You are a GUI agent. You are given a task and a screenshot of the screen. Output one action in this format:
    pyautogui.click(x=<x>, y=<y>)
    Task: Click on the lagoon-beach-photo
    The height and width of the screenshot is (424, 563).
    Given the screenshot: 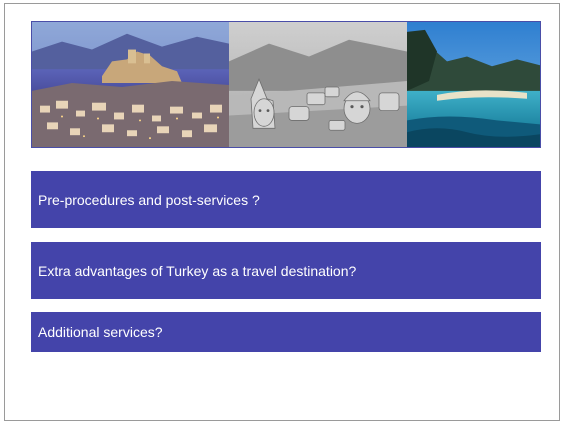 What is the action you would take?
    pyautogui.click(x=473, y=84)
    